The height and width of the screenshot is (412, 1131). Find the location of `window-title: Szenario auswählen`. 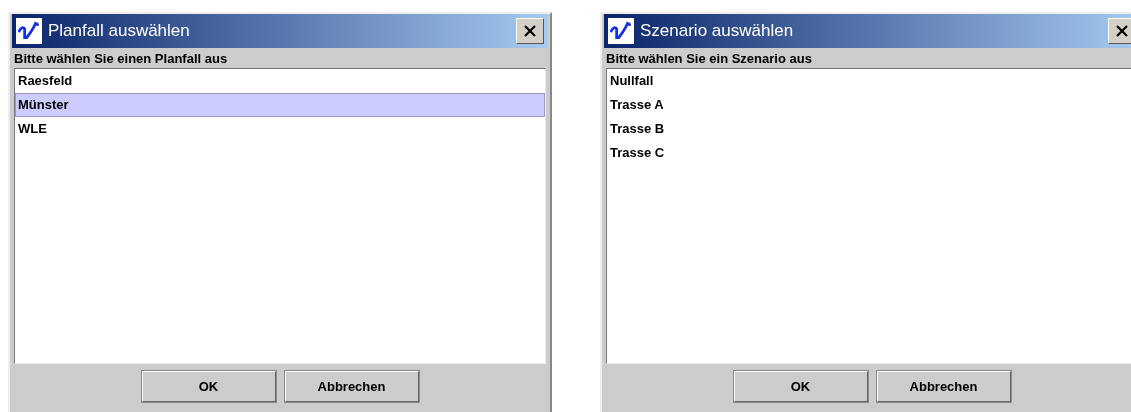

window-title: Szenario auswählen is located at coordinates (717, 31).